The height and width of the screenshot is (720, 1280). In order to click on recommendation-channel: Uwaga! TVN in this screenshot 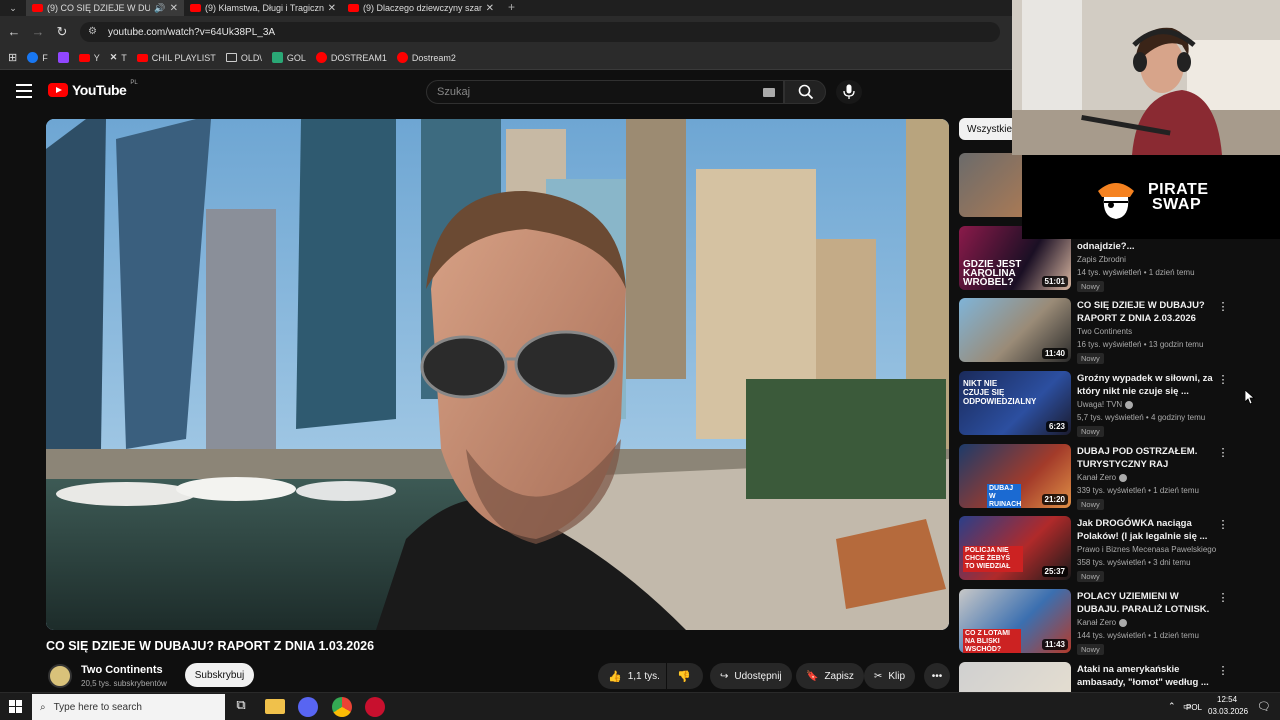, I will do `click(1105, 404)`.